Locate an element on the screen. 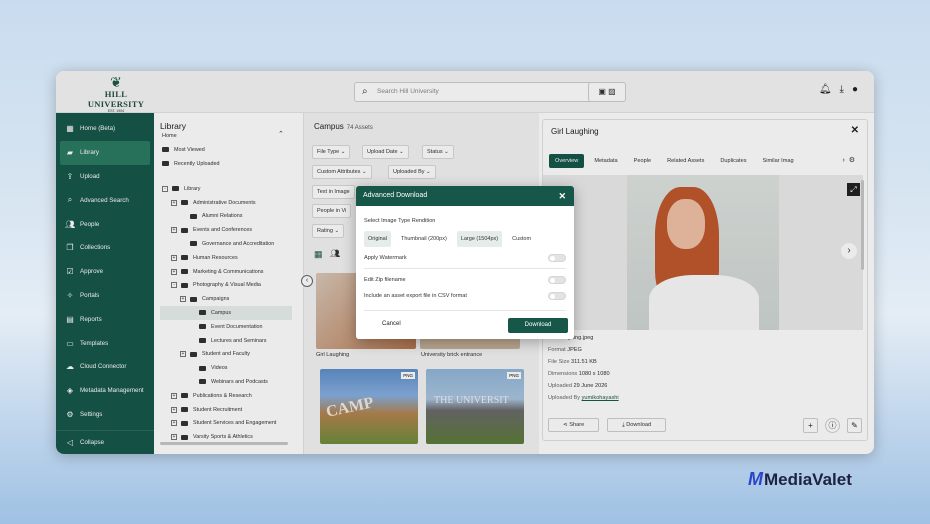 The image size is (930, 524). close-icon: ✕ is located at coordinates (562, 196).